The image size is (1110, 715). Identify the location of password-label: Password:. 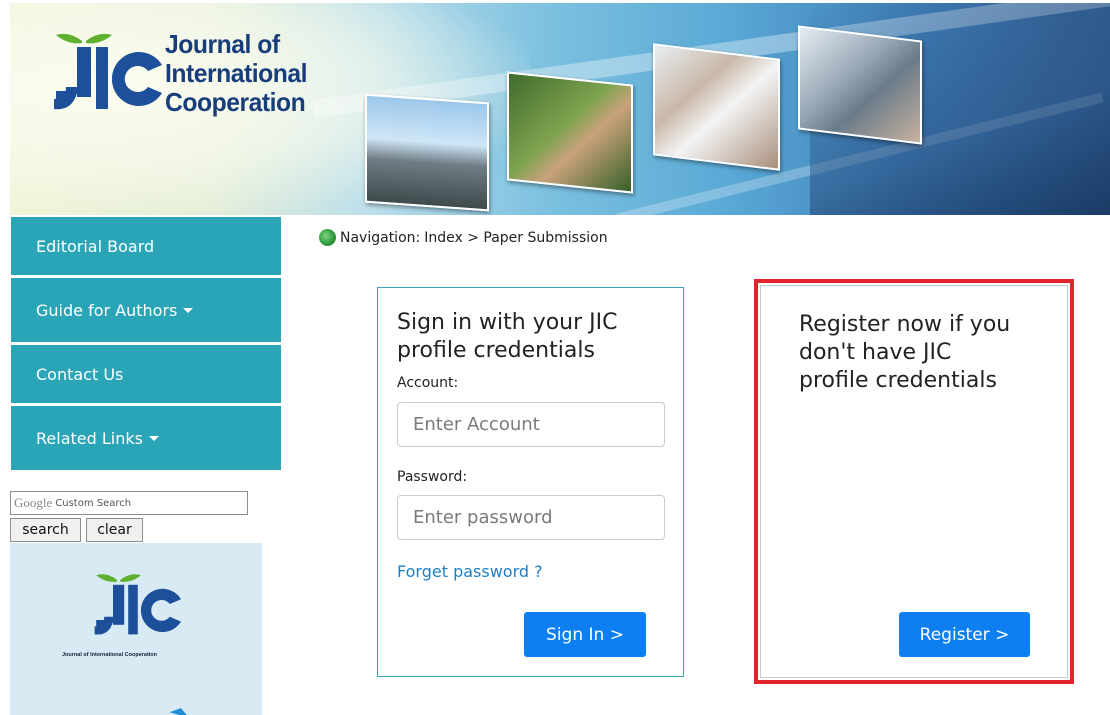
(432, 477).